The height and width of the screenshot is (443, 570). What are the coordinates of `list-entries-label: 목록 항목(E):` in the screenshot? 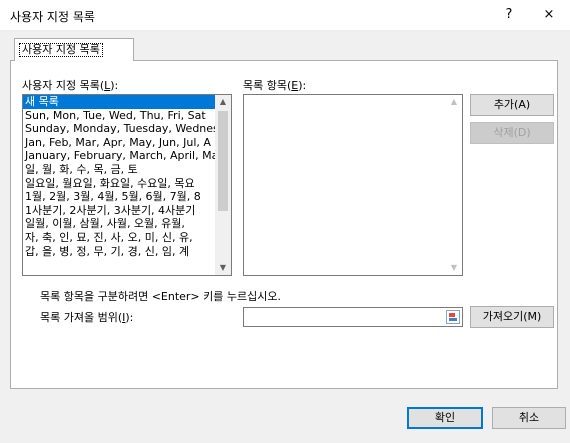 It's located at (275, 85).